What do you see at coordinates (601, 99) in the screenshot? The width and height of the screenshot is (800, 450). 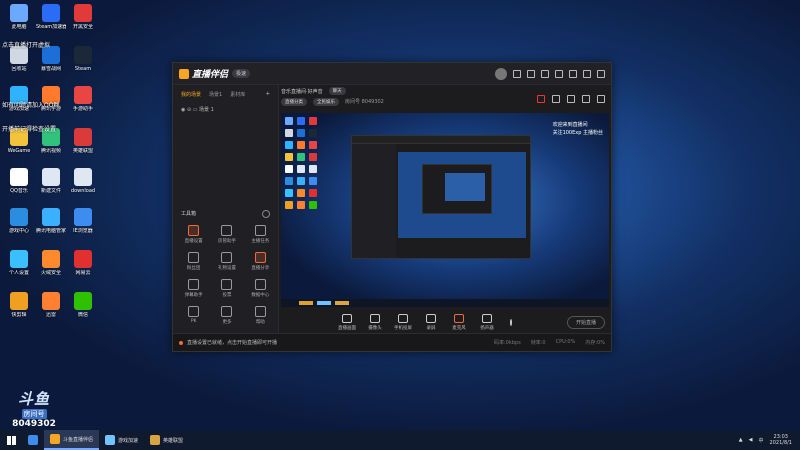 I see `share-icon` at bounding box center [601, 99].